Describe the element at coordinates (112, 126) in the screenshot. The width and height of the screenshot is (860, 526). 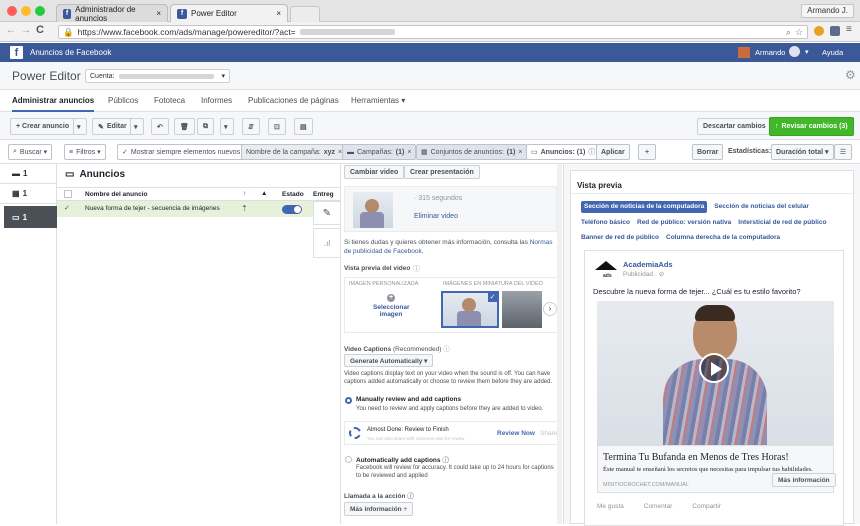
I see `edit-button: ✎ Editar` at that location.